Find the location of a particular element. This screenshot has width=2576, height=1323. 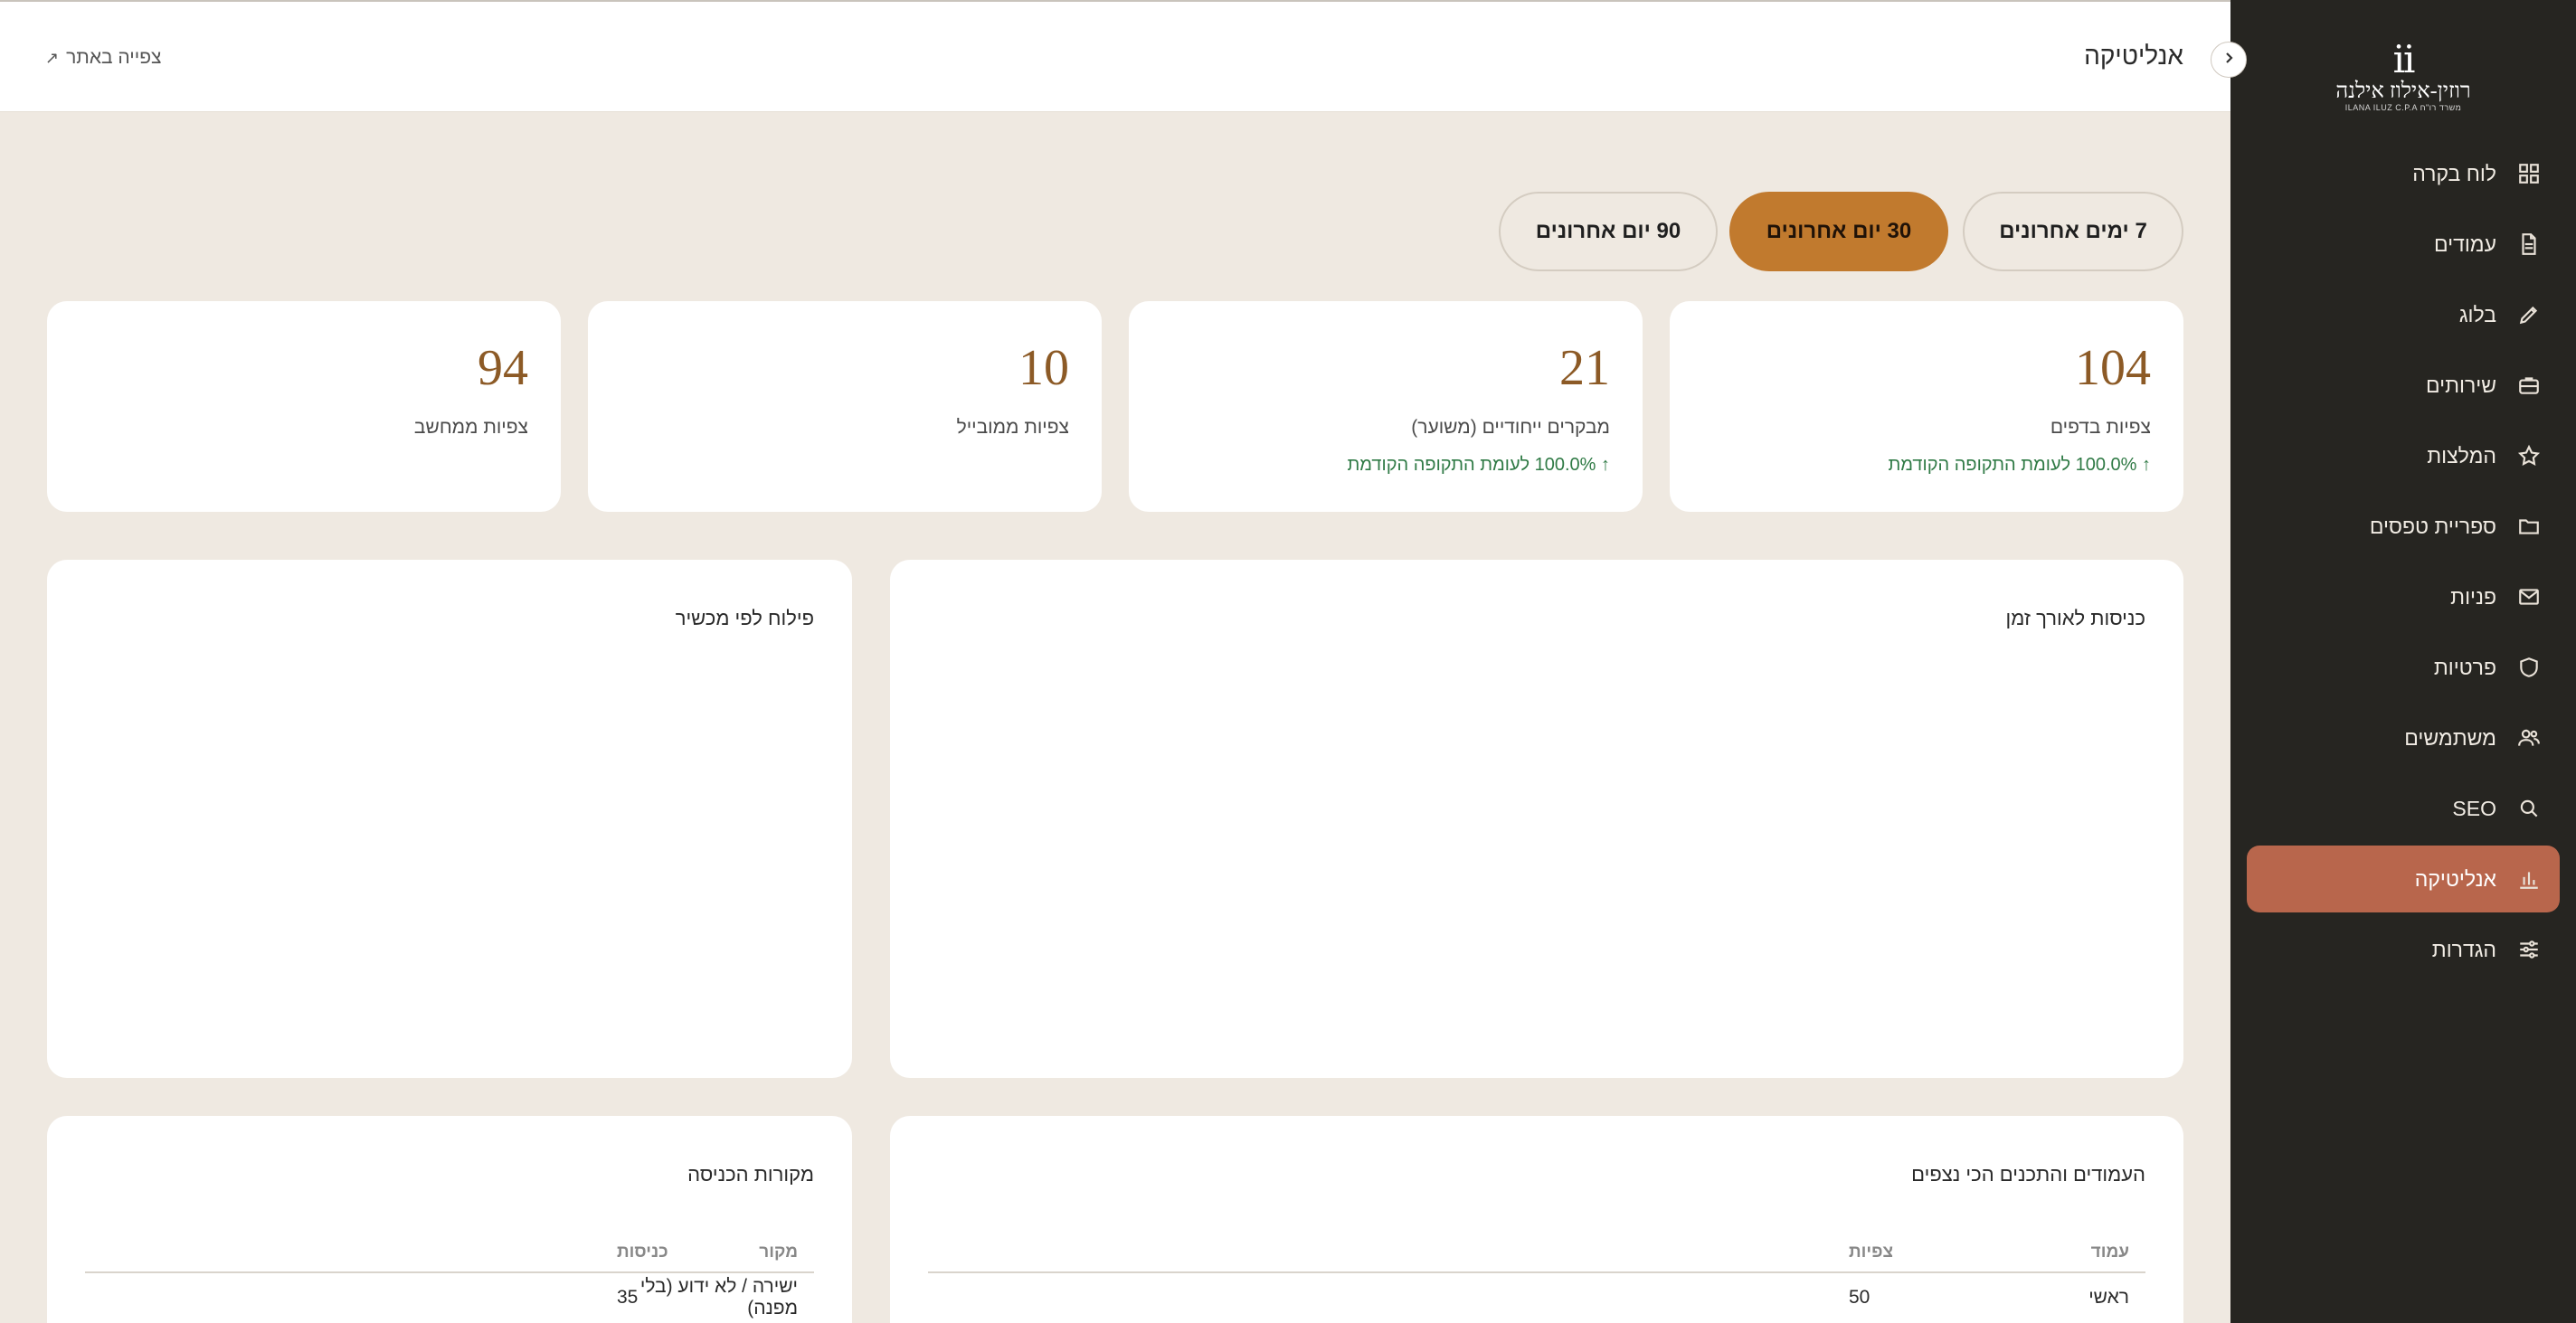

users-icon is located at coordinates (2529, 738).